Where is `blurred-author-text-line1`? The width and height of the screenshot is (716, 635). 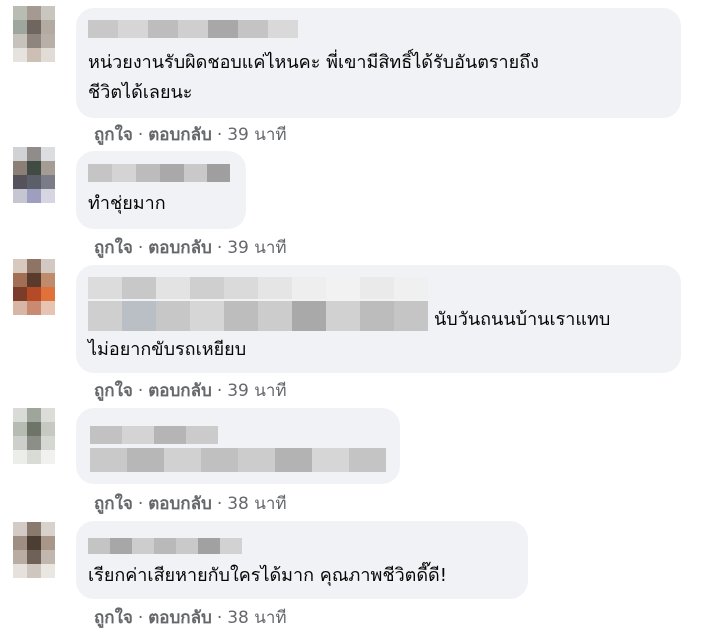
blurred-author-text-line1 is located at coordinates (258, 288).